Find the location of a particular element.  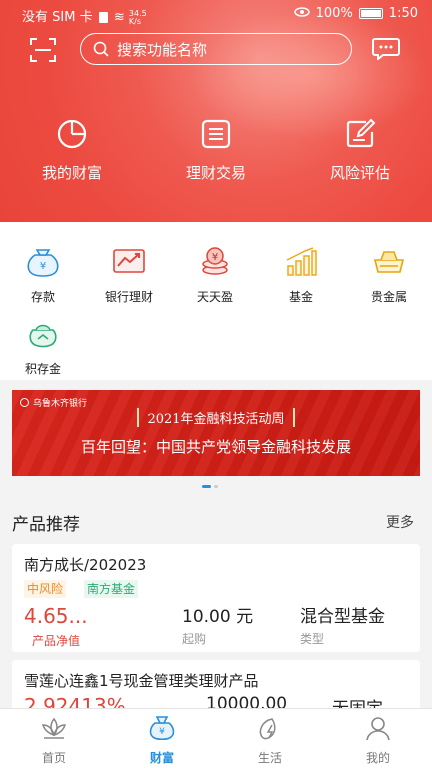

tab-label: 财富 is located at coordinates (161, 758).